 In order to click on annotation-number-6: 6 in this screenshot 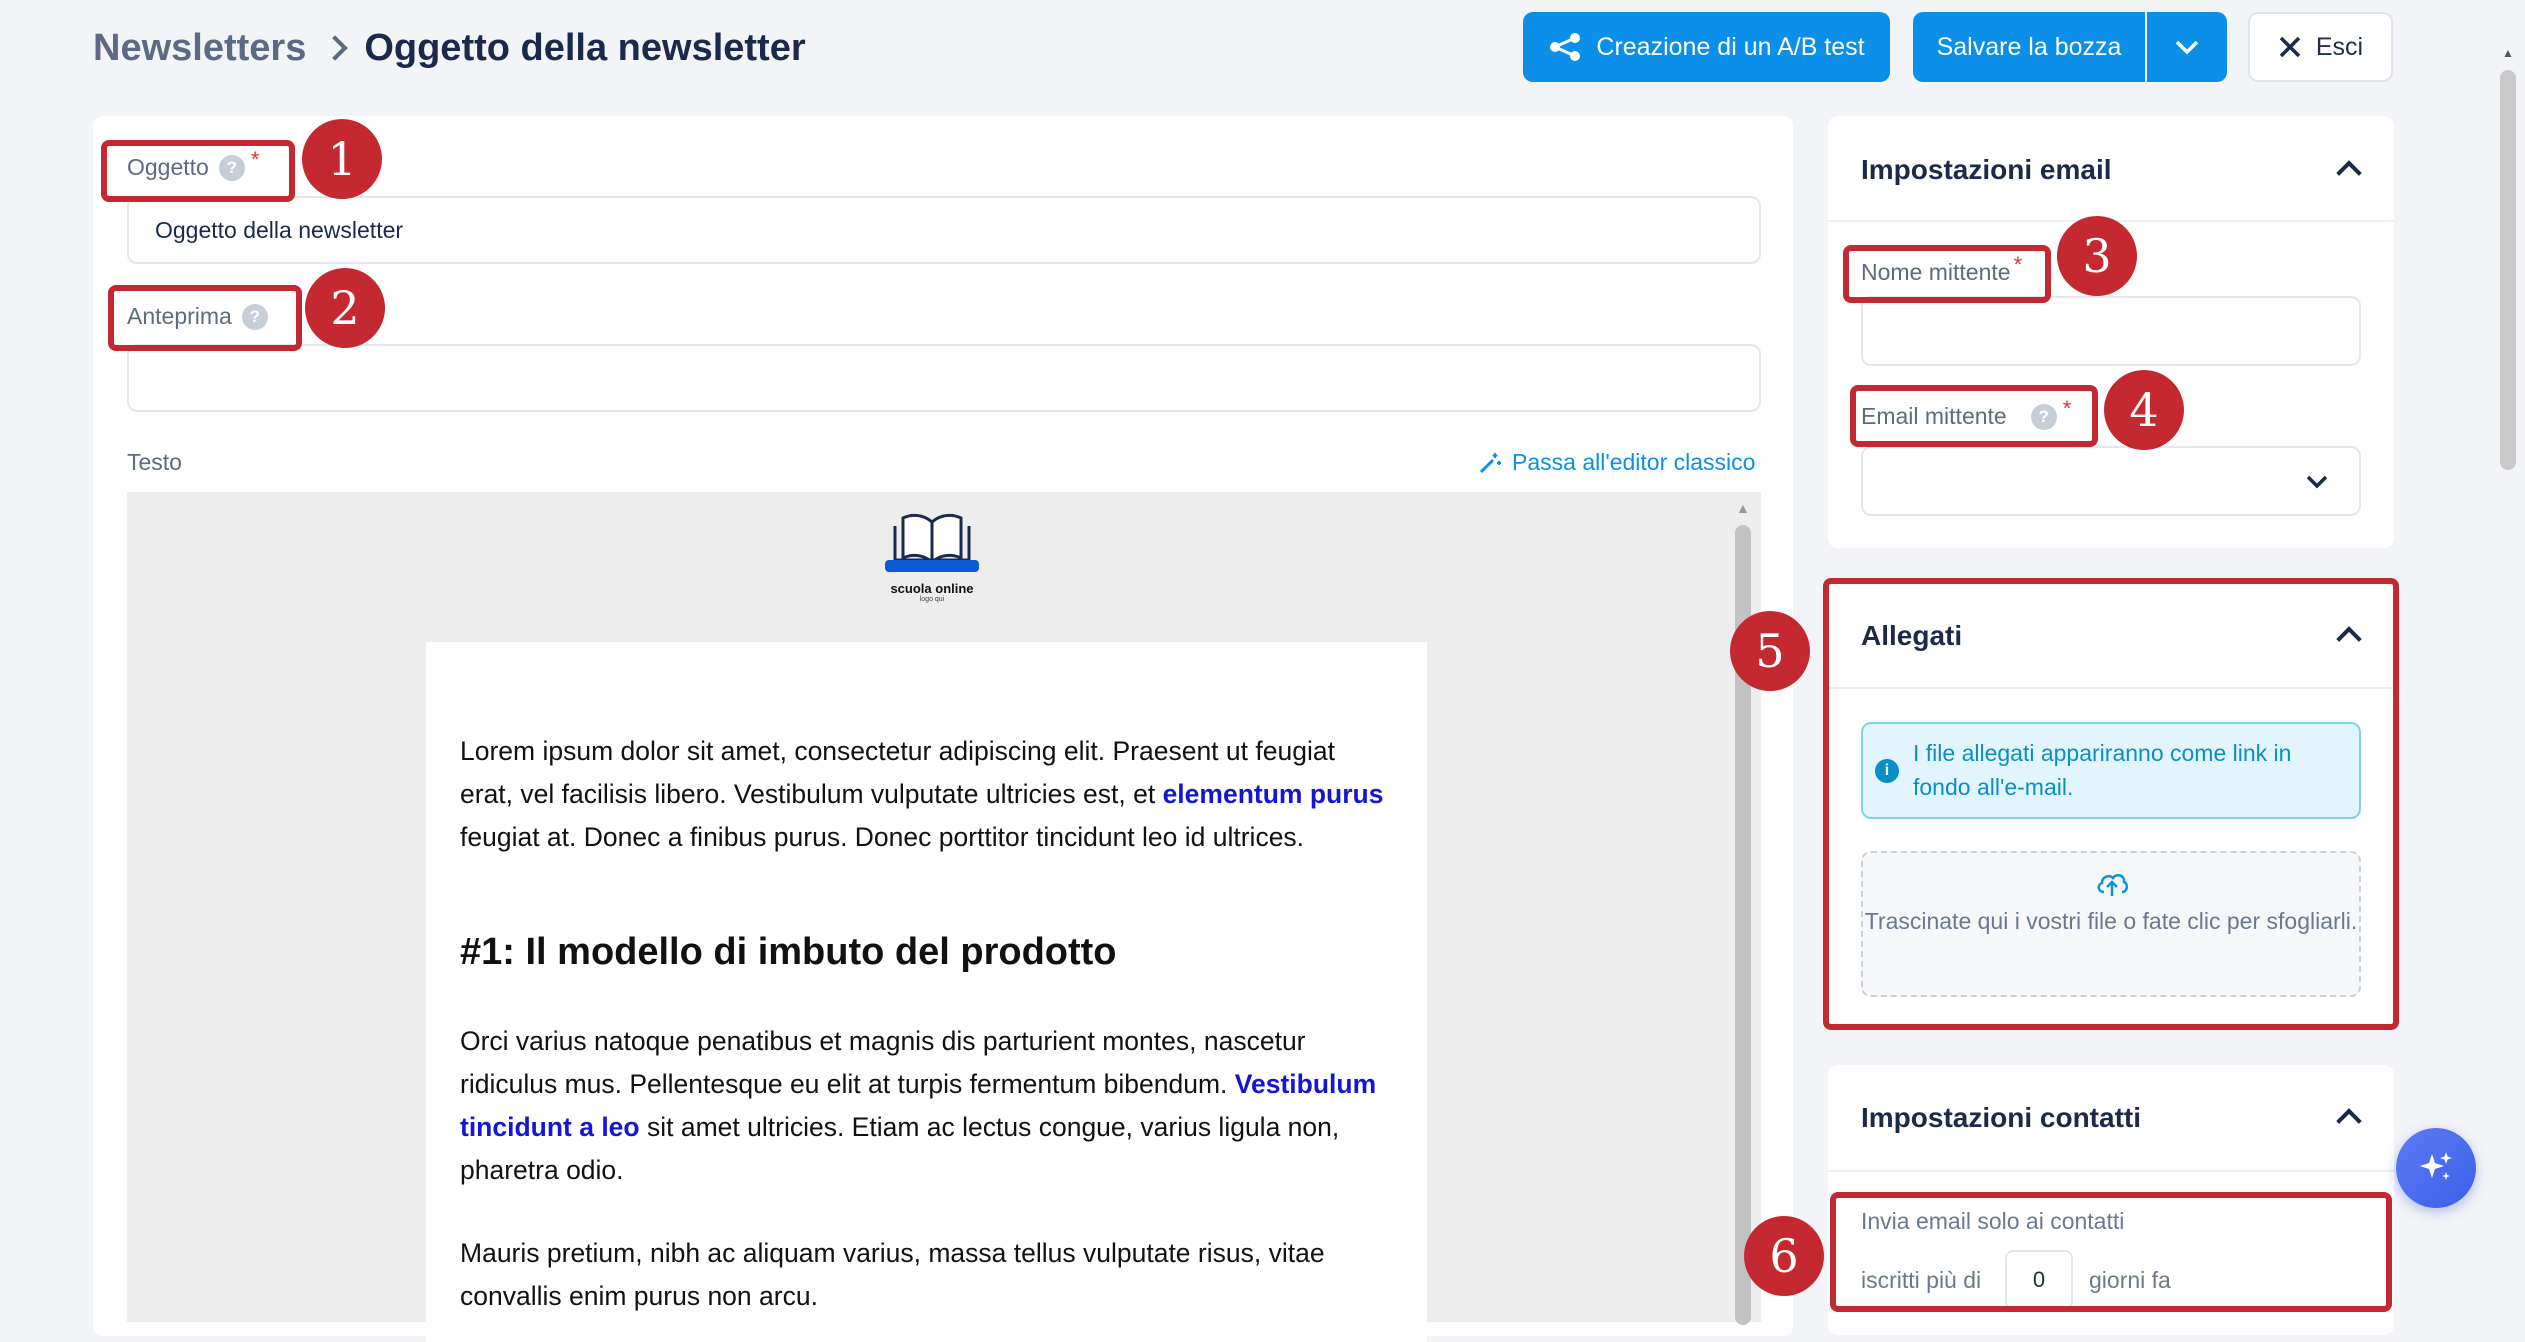, I will do `click(1784, 1256)`.